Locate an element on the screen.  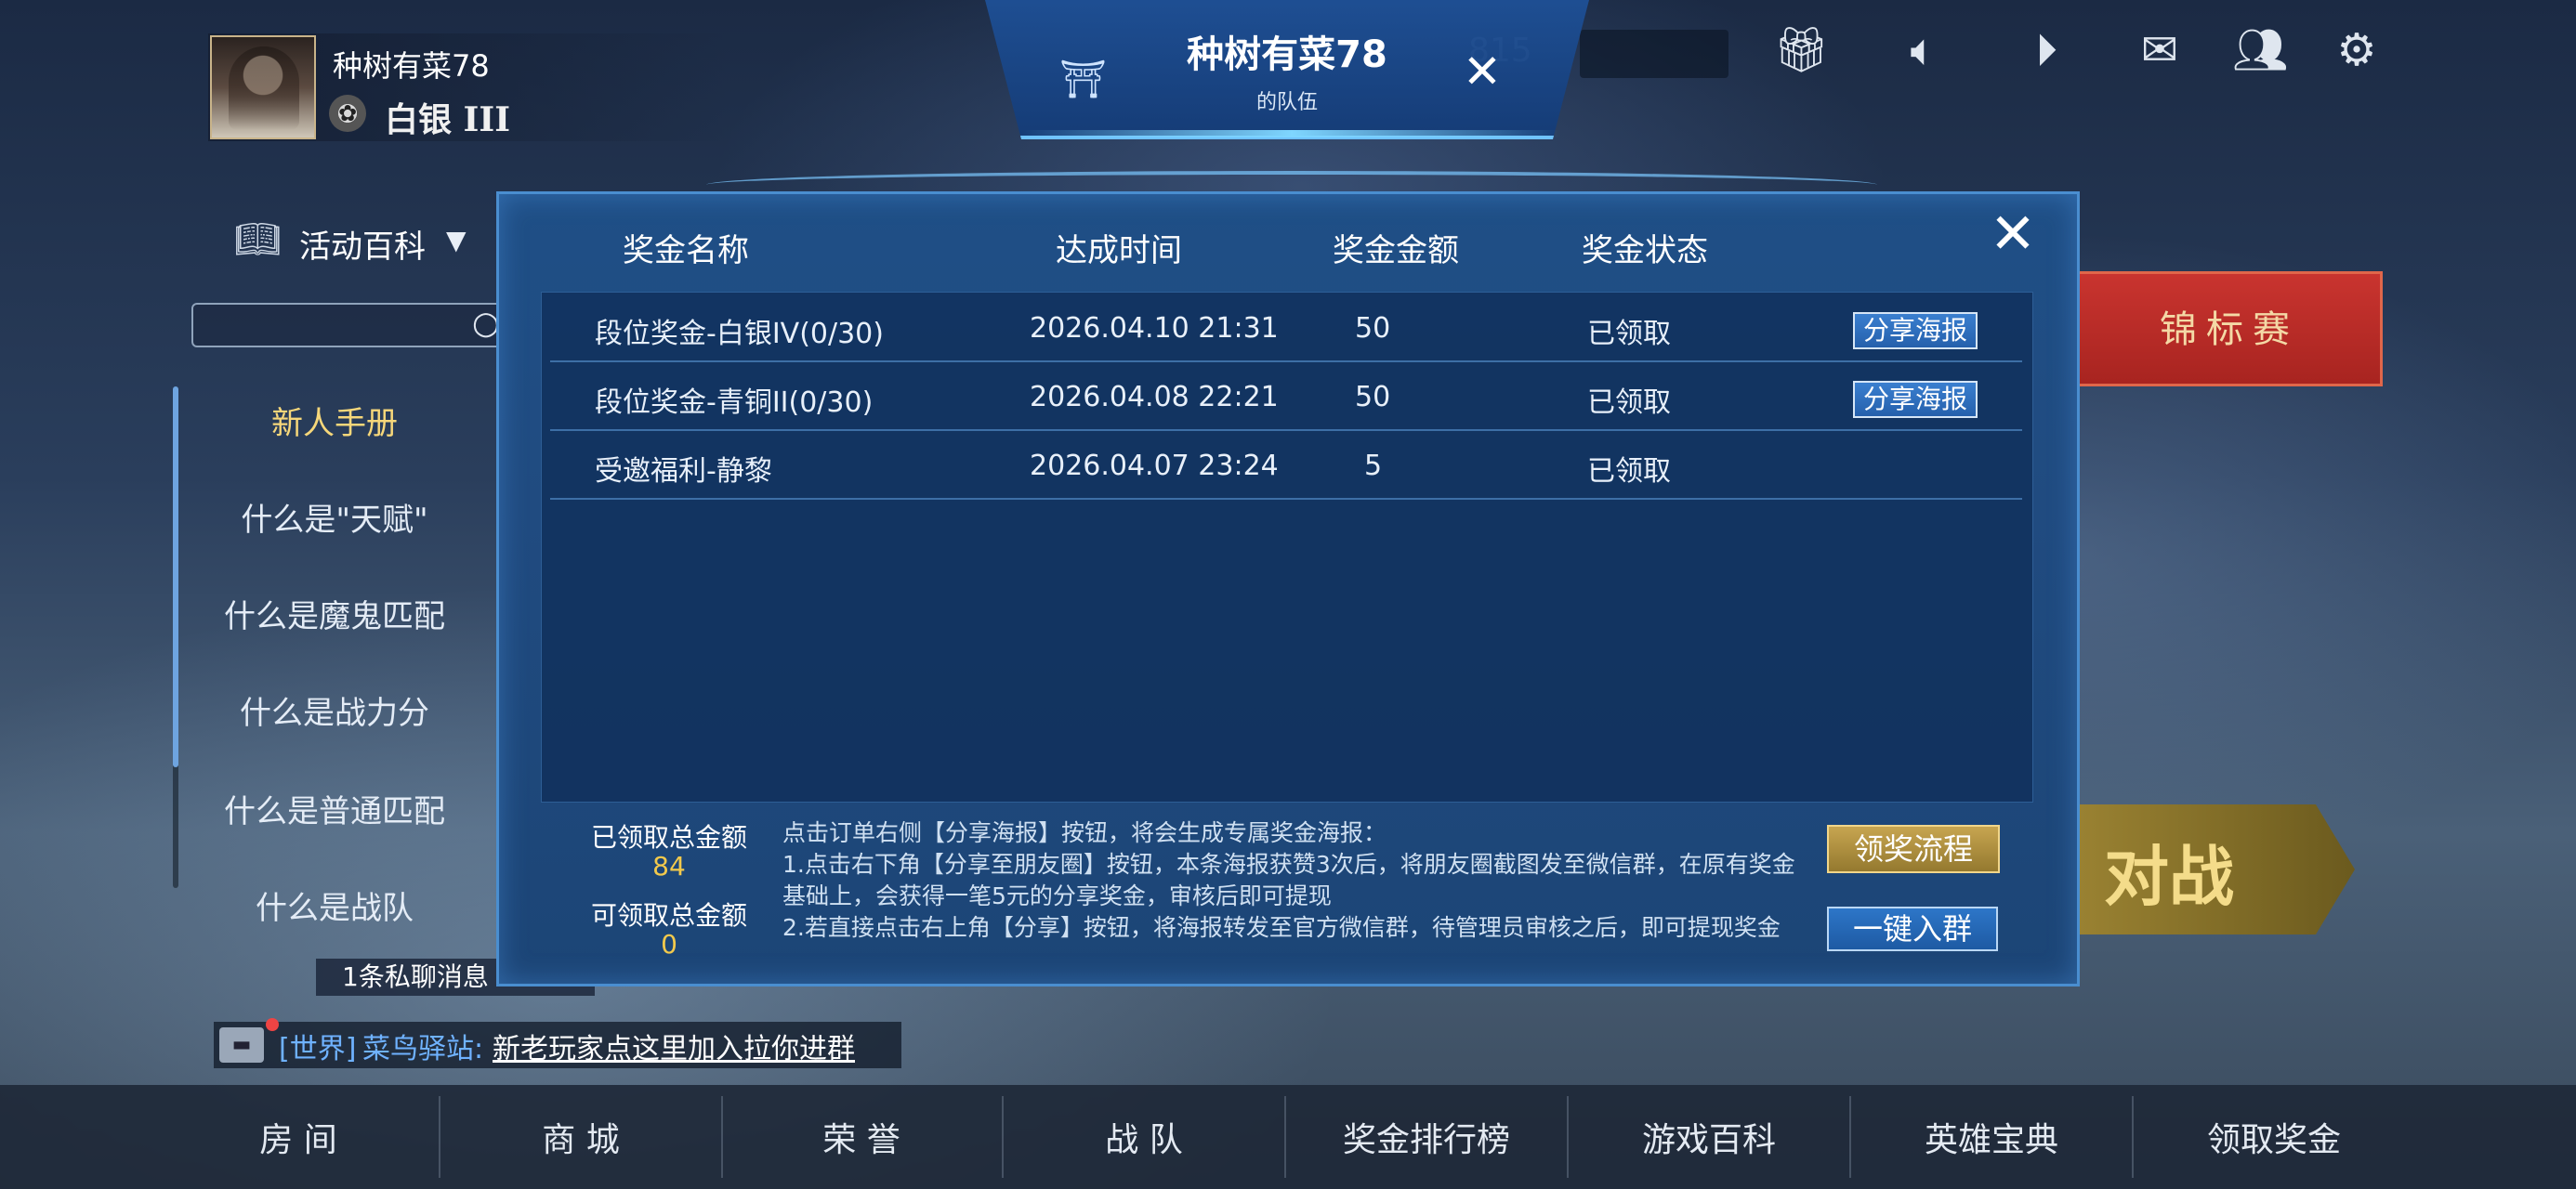
book-icon: 📖︎ is located at coordinates (258, 240).